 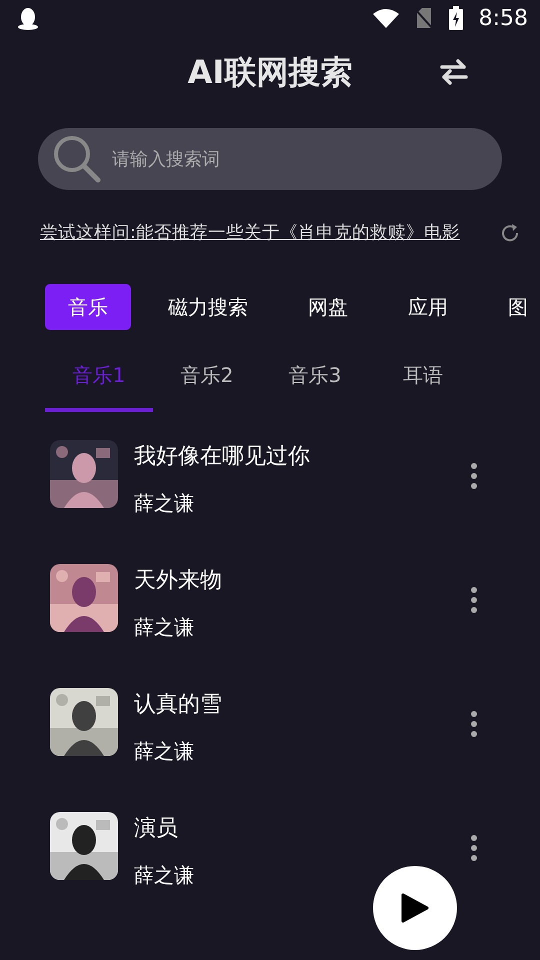 What do you see at coordinates (423, 18) in the screenshot?
I see `no-sim-icon` at bounding box center [423, 18].